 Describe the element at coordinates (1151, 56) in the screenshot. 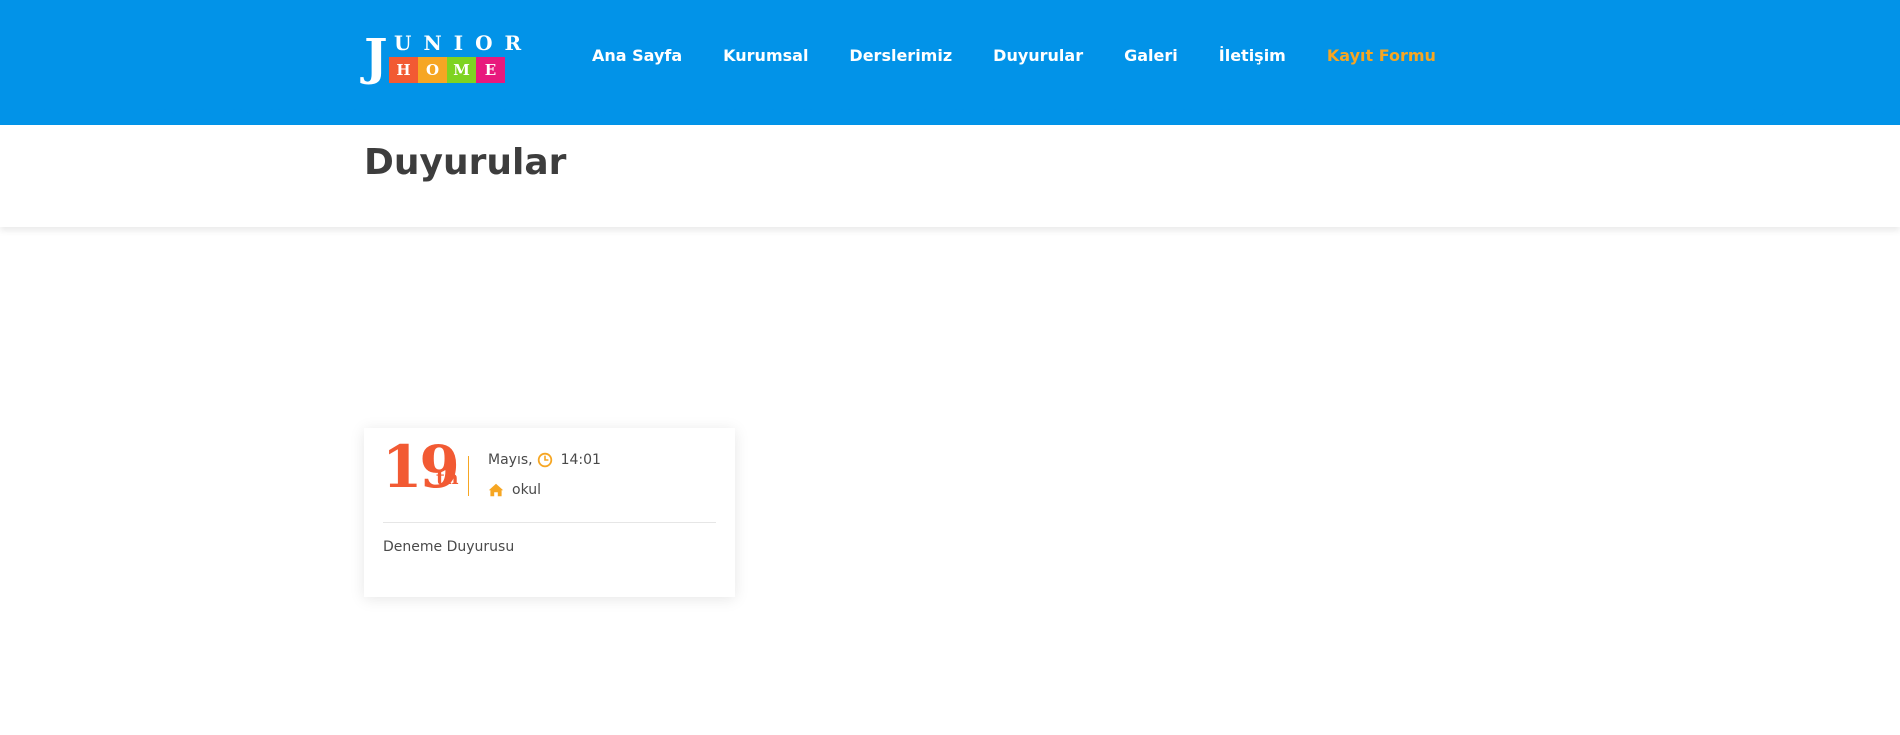

I see `nav-item-galeri: Galeri` at that location.